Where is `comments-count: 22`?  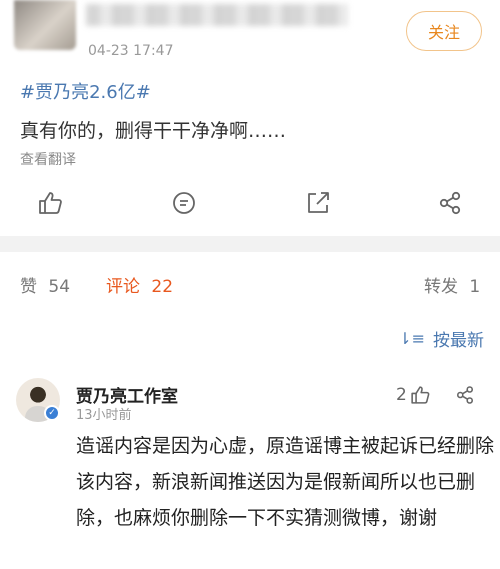
comments-count: 22 is located at coordinates (162, 287).